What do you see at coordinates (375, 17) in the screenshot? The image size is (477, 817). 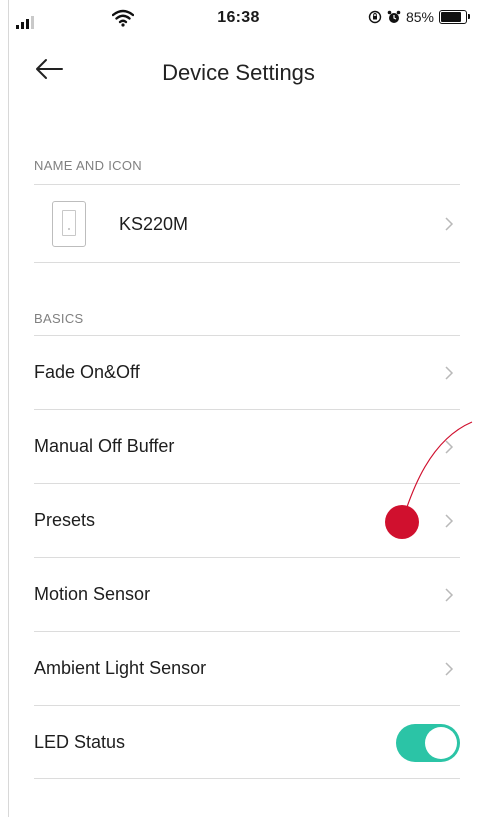 I see `orientation-lock-icon` at bounding box center [375, 17].